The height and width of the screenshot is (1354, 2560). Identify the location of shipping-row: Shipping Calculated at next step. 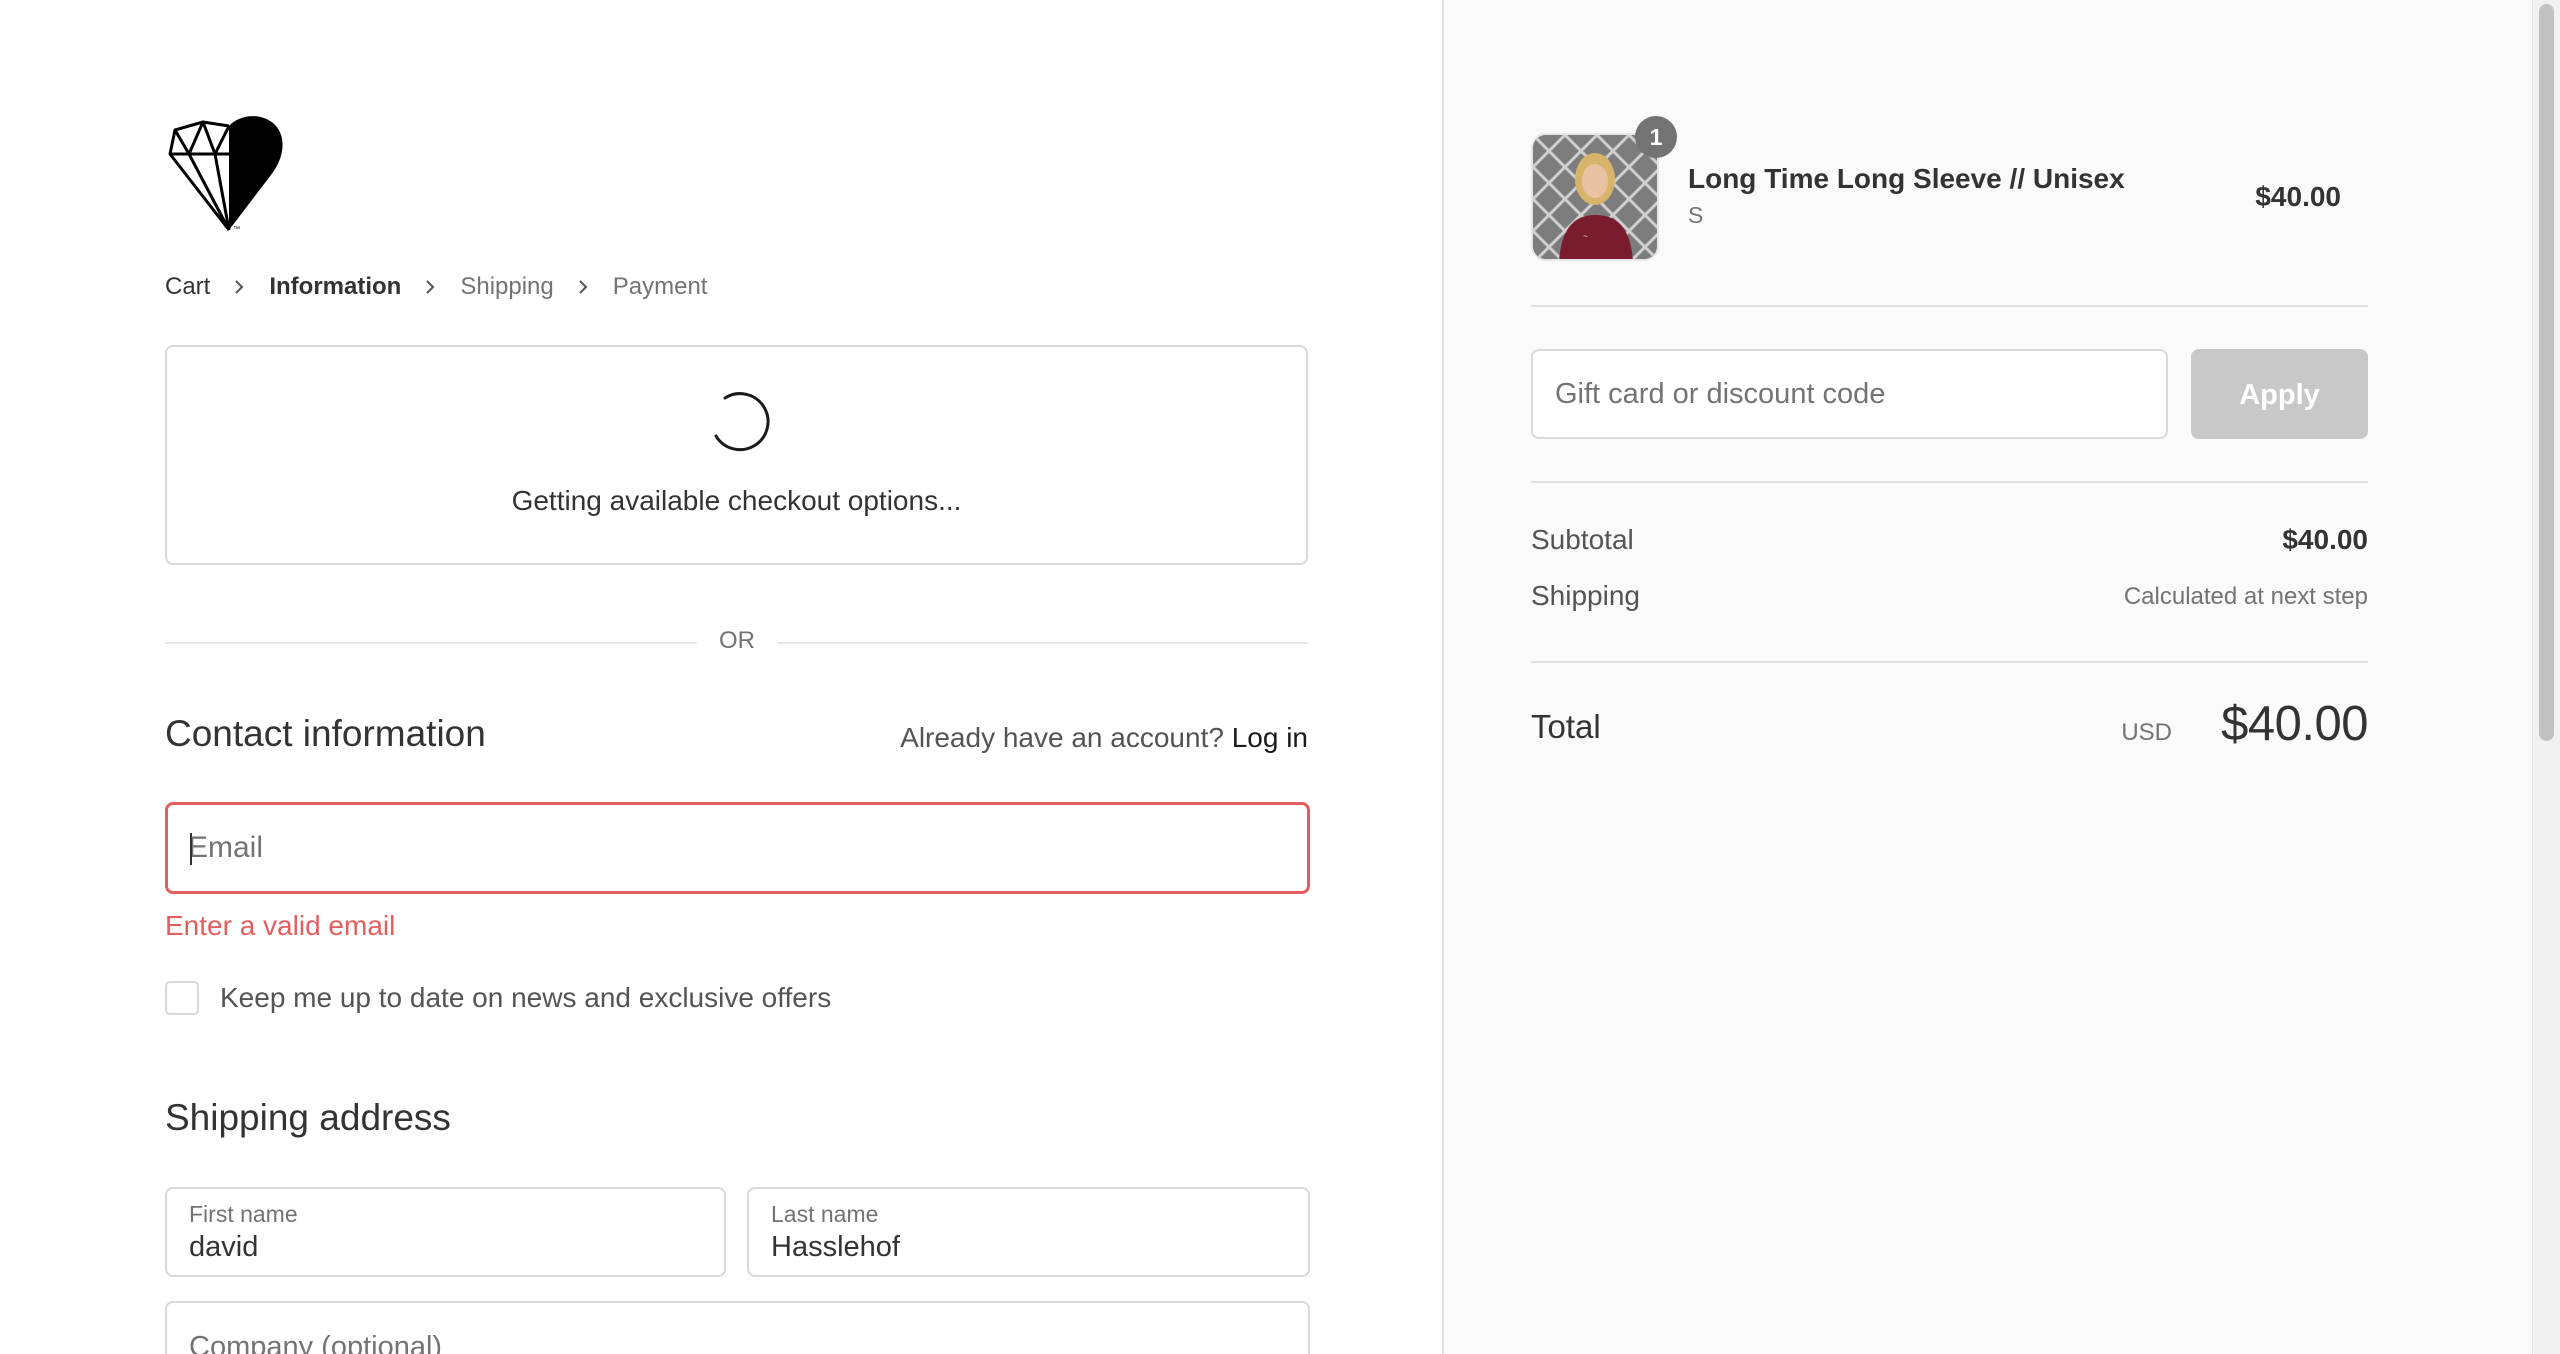
(1949, 600).